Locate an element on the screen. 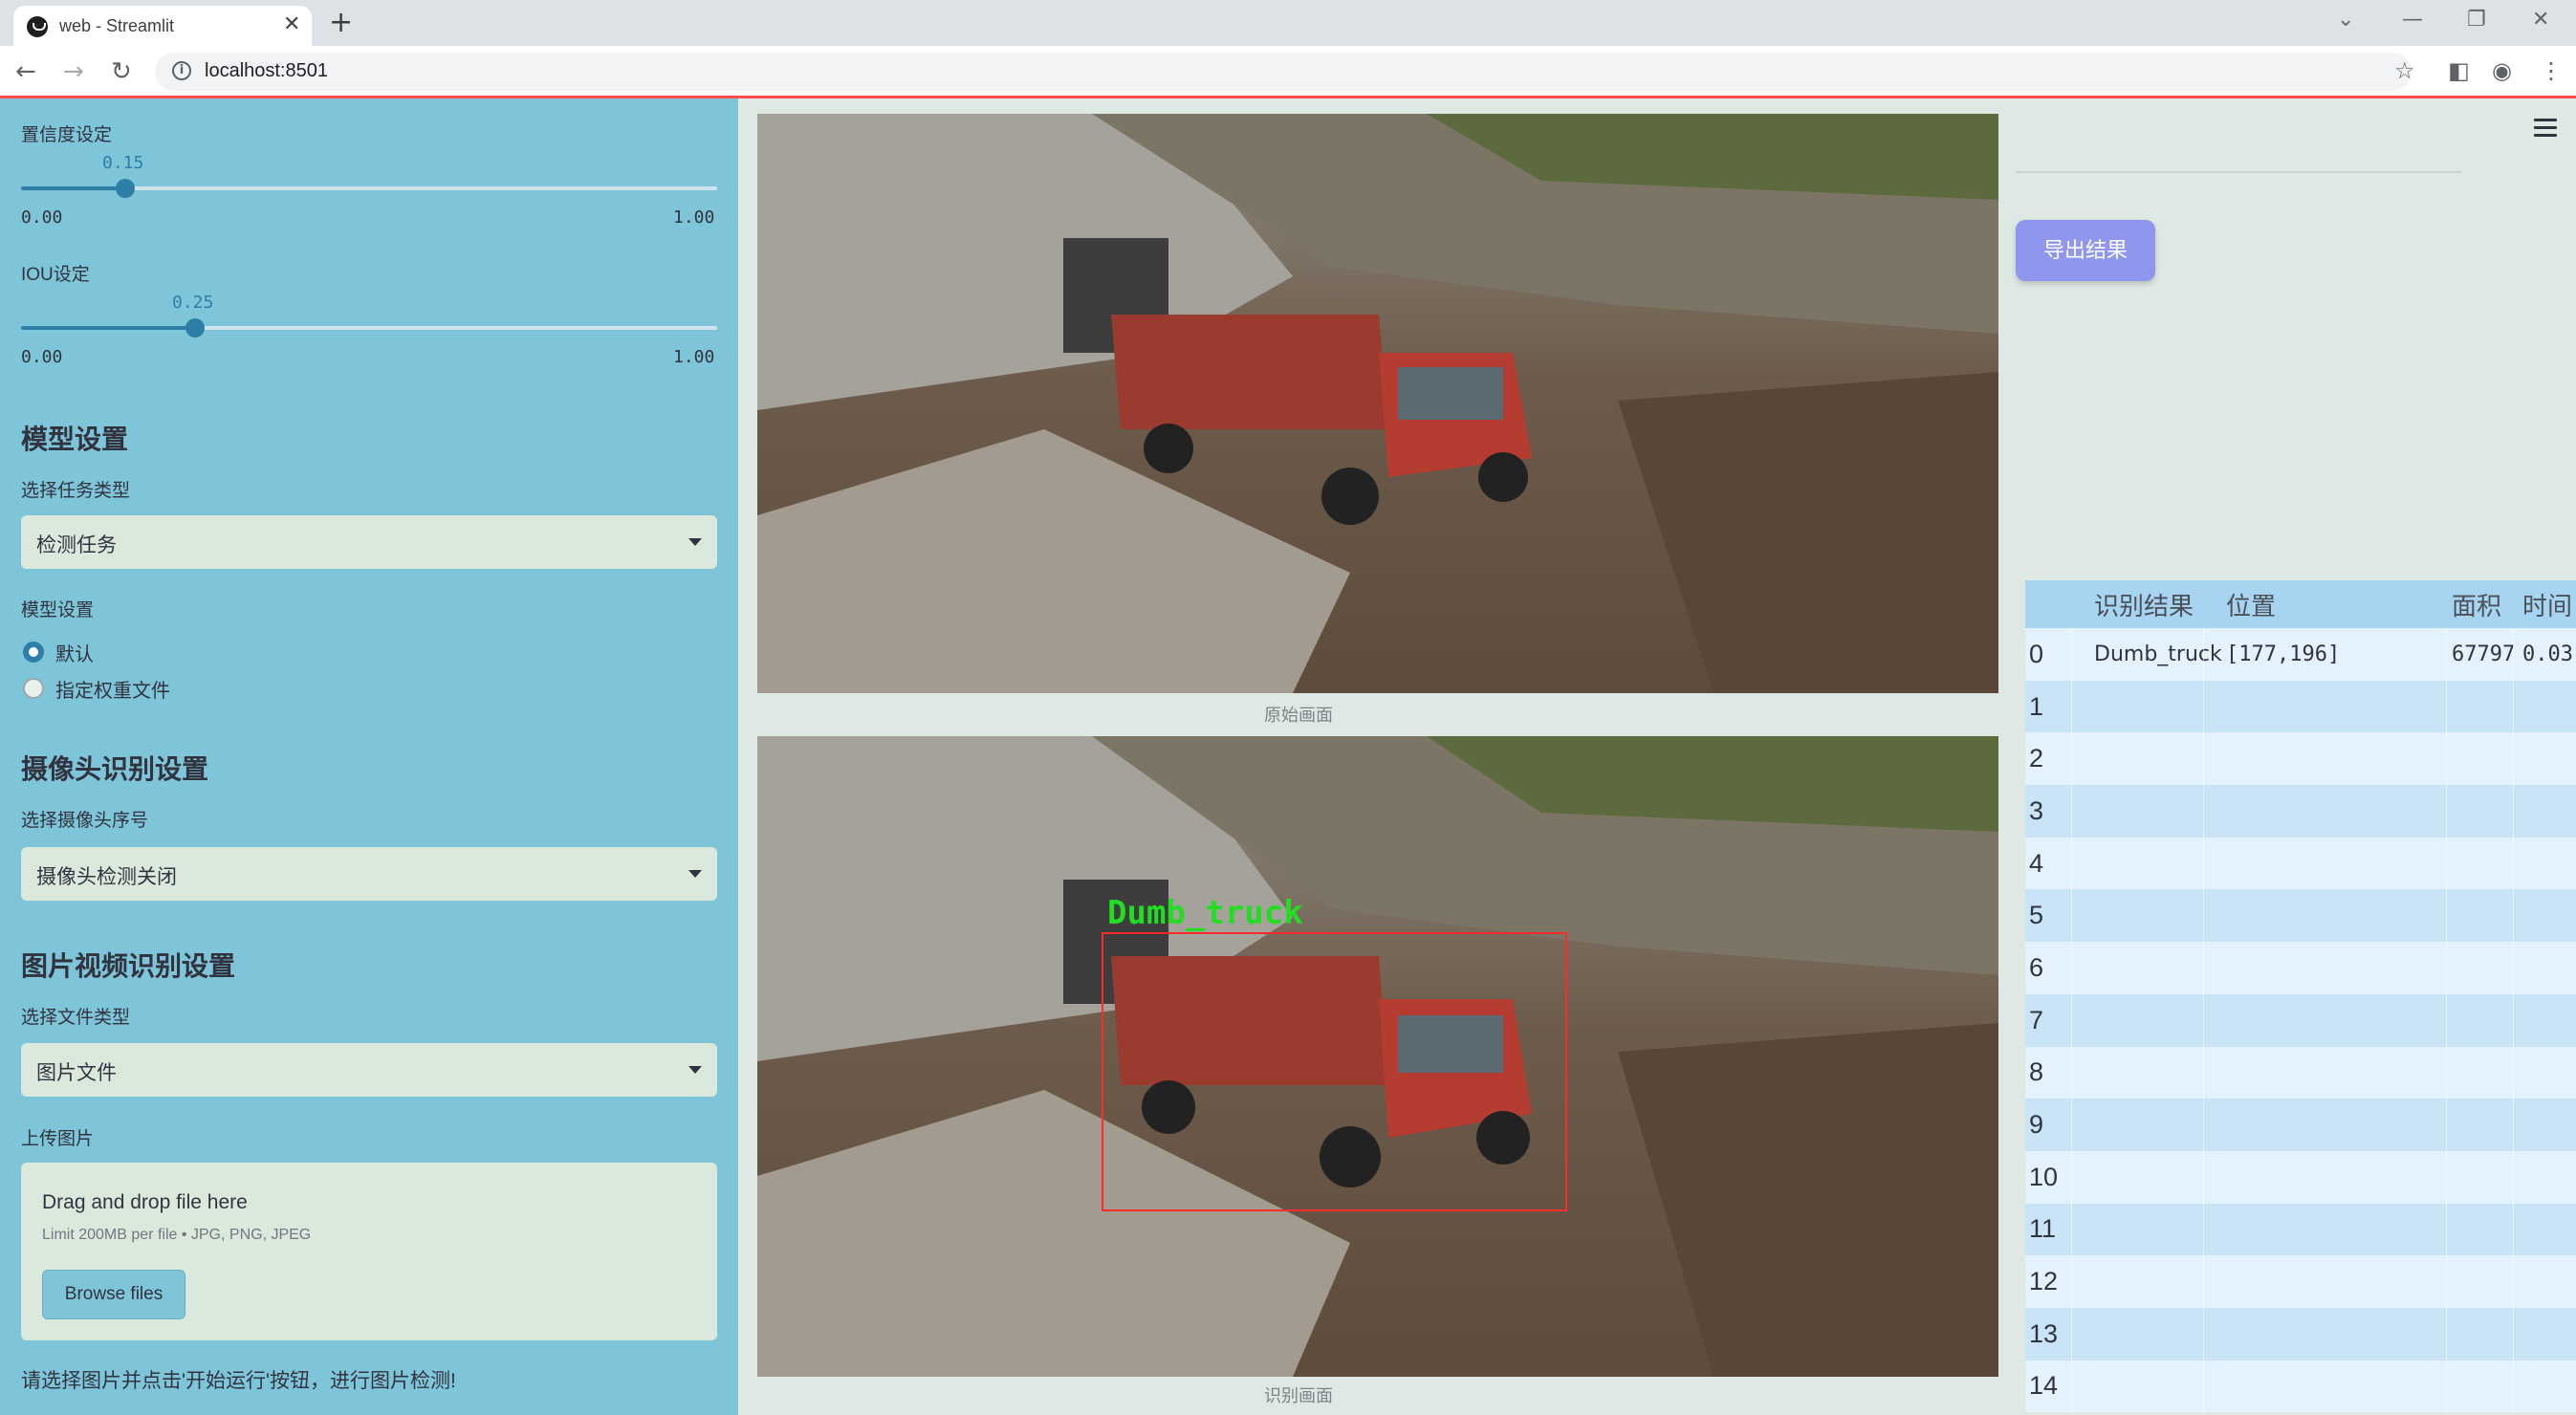  restore-icon: ❐ is located at coordinates (2476, 20).